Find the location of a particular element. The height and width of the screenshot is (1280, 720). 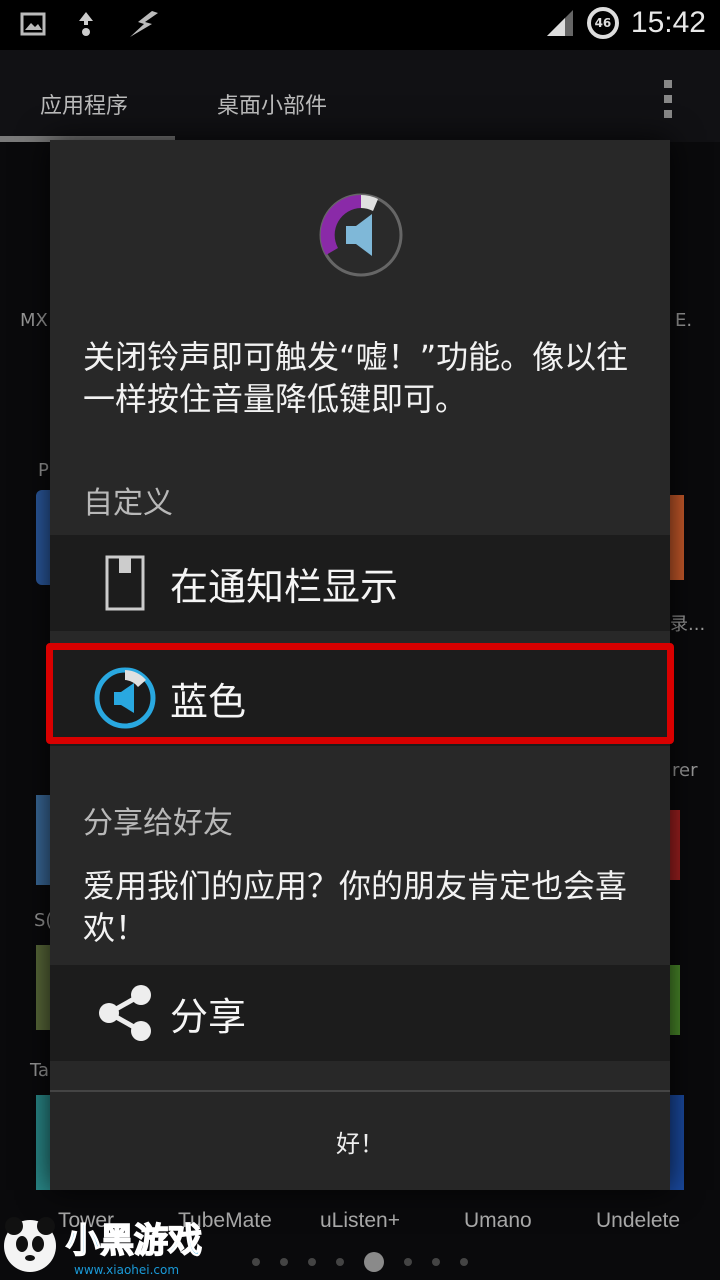

option-show-in-notification: 在通知栏显示 is located at coordinates (360, 583).